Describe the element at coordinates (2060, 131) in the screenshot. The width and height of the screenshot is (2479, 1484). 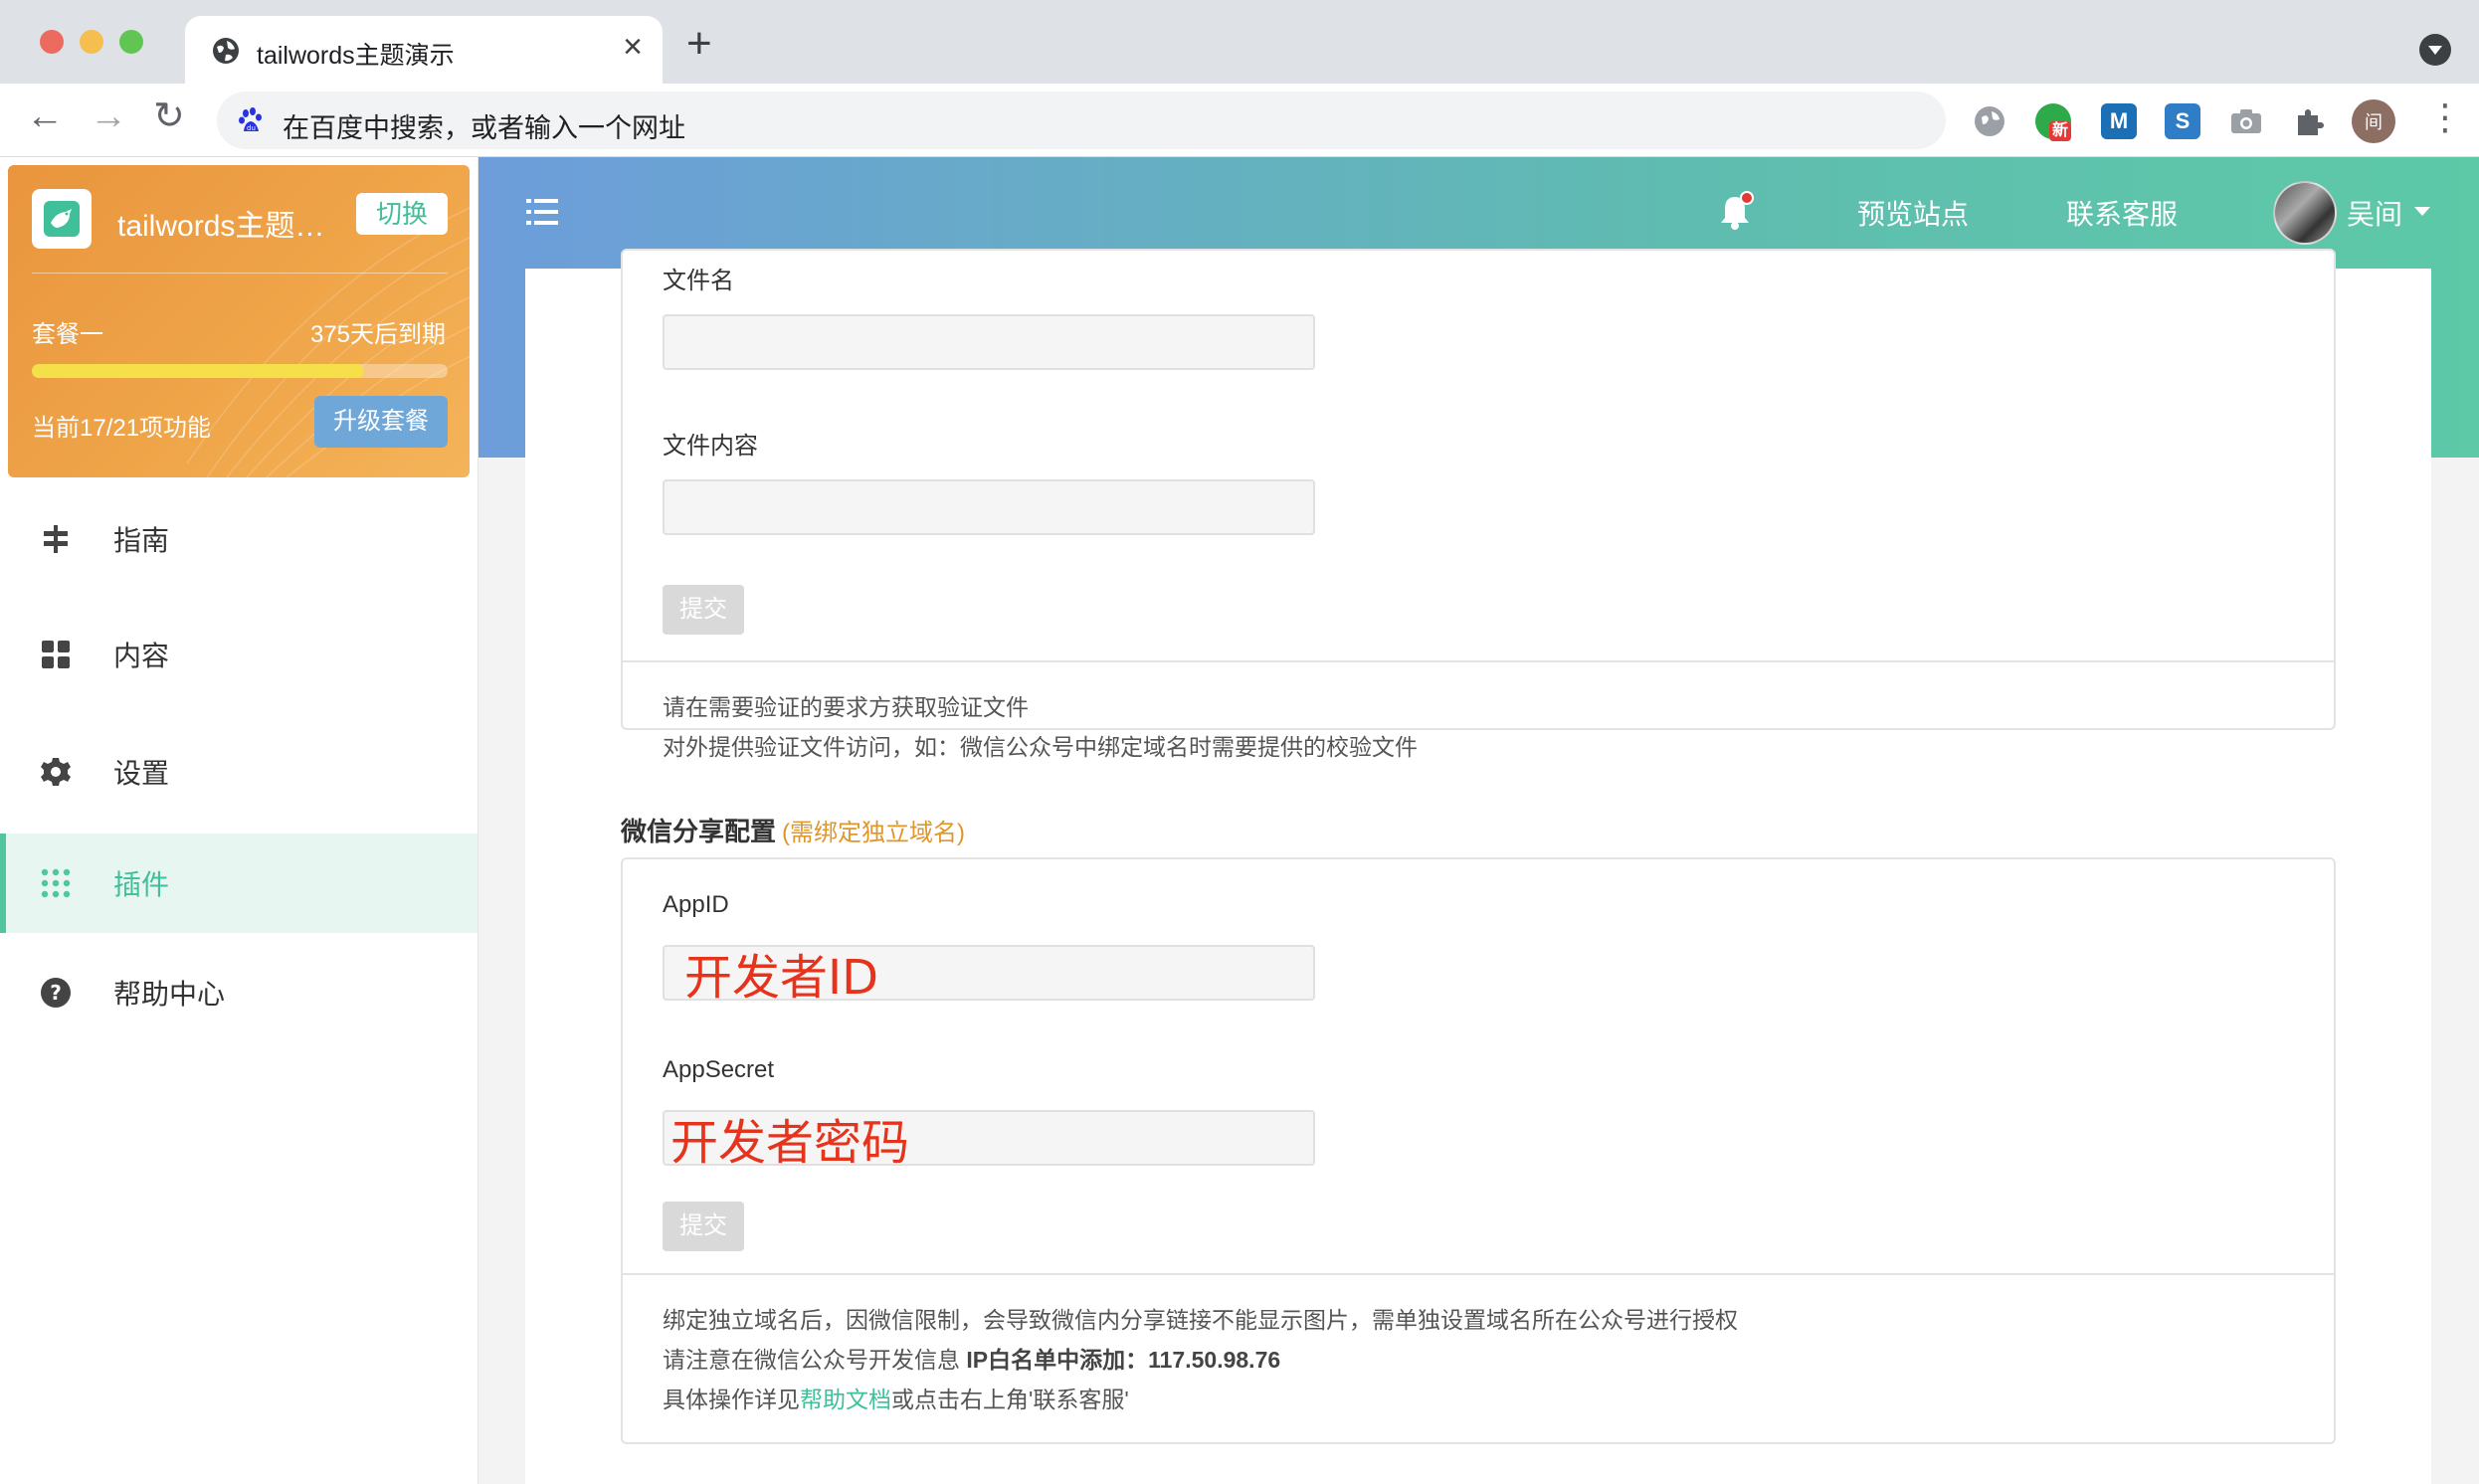
I see `extension-new-badge: 新` at that location.